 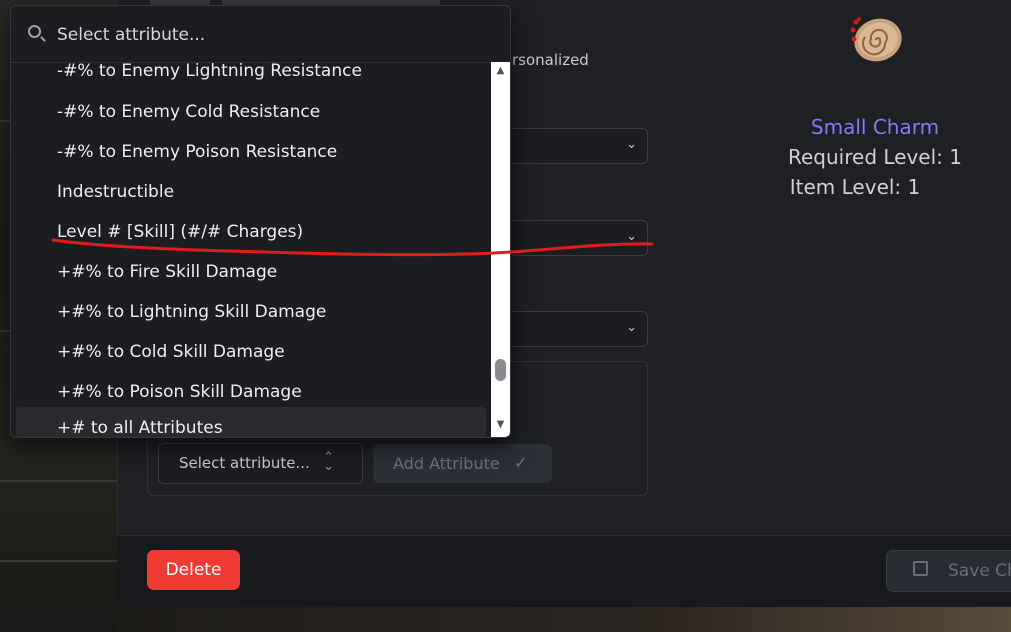 I want to click on item-name: Small Charm, so click(x=875, y=127).